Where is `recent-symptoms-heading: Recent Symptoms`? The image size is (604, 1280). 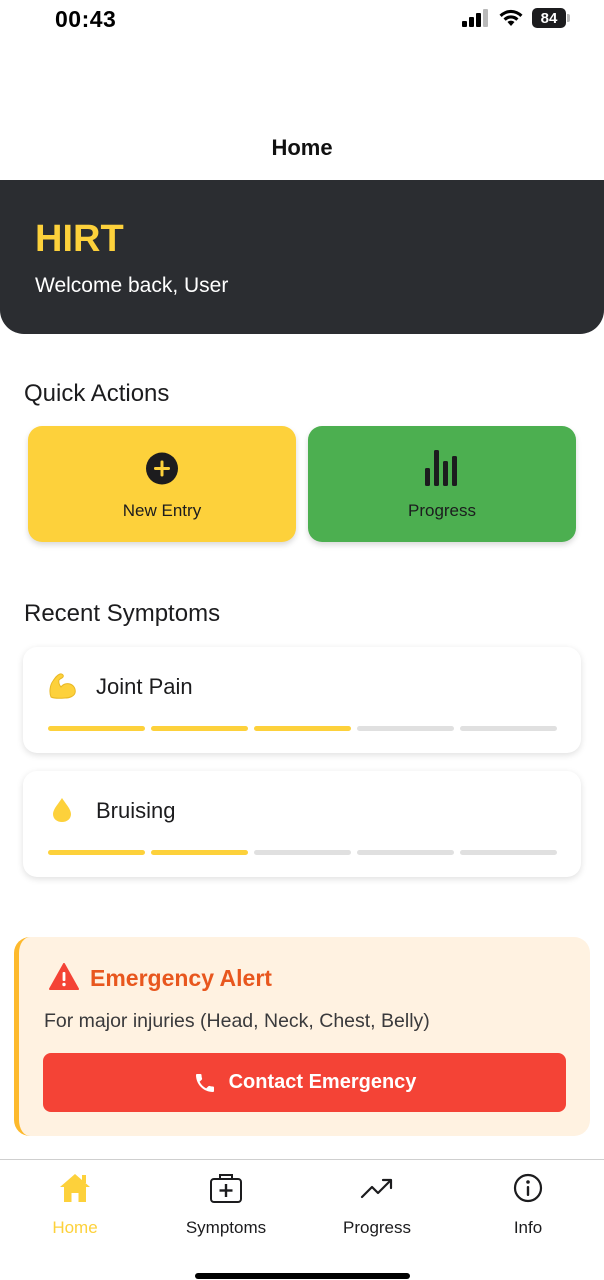
recent-symptoms-heading: Recent Symptoms is located at coordinates (122, 613).